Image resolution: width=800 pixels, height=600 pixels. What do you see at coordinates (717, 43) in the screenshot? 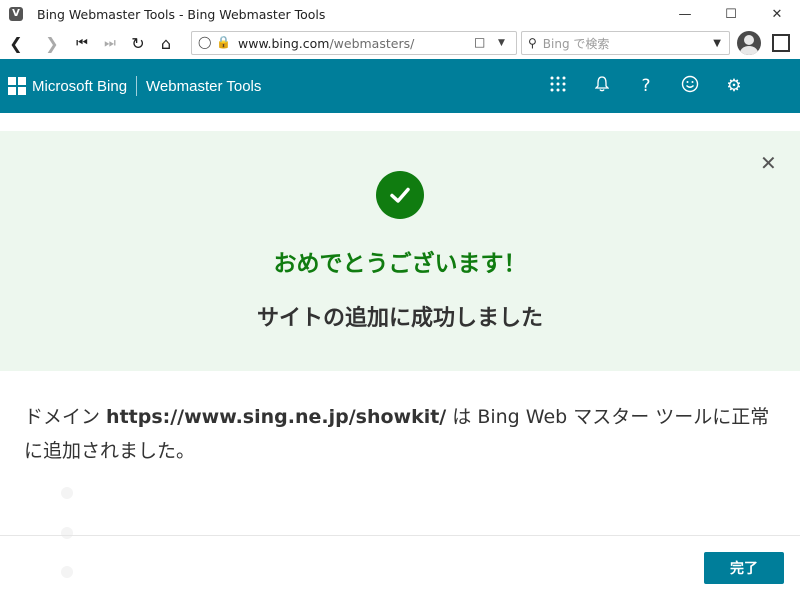
I see `search-dropdown-icon: ▼` at bounding box center [717, 43].